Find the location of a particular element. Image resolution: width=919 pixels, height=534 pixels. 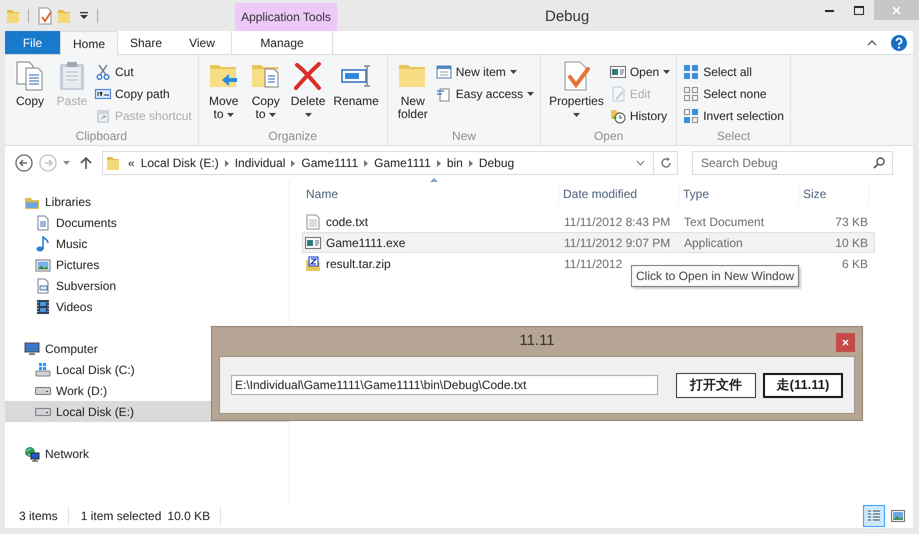

history-icon is located at coordinates (618, 116).